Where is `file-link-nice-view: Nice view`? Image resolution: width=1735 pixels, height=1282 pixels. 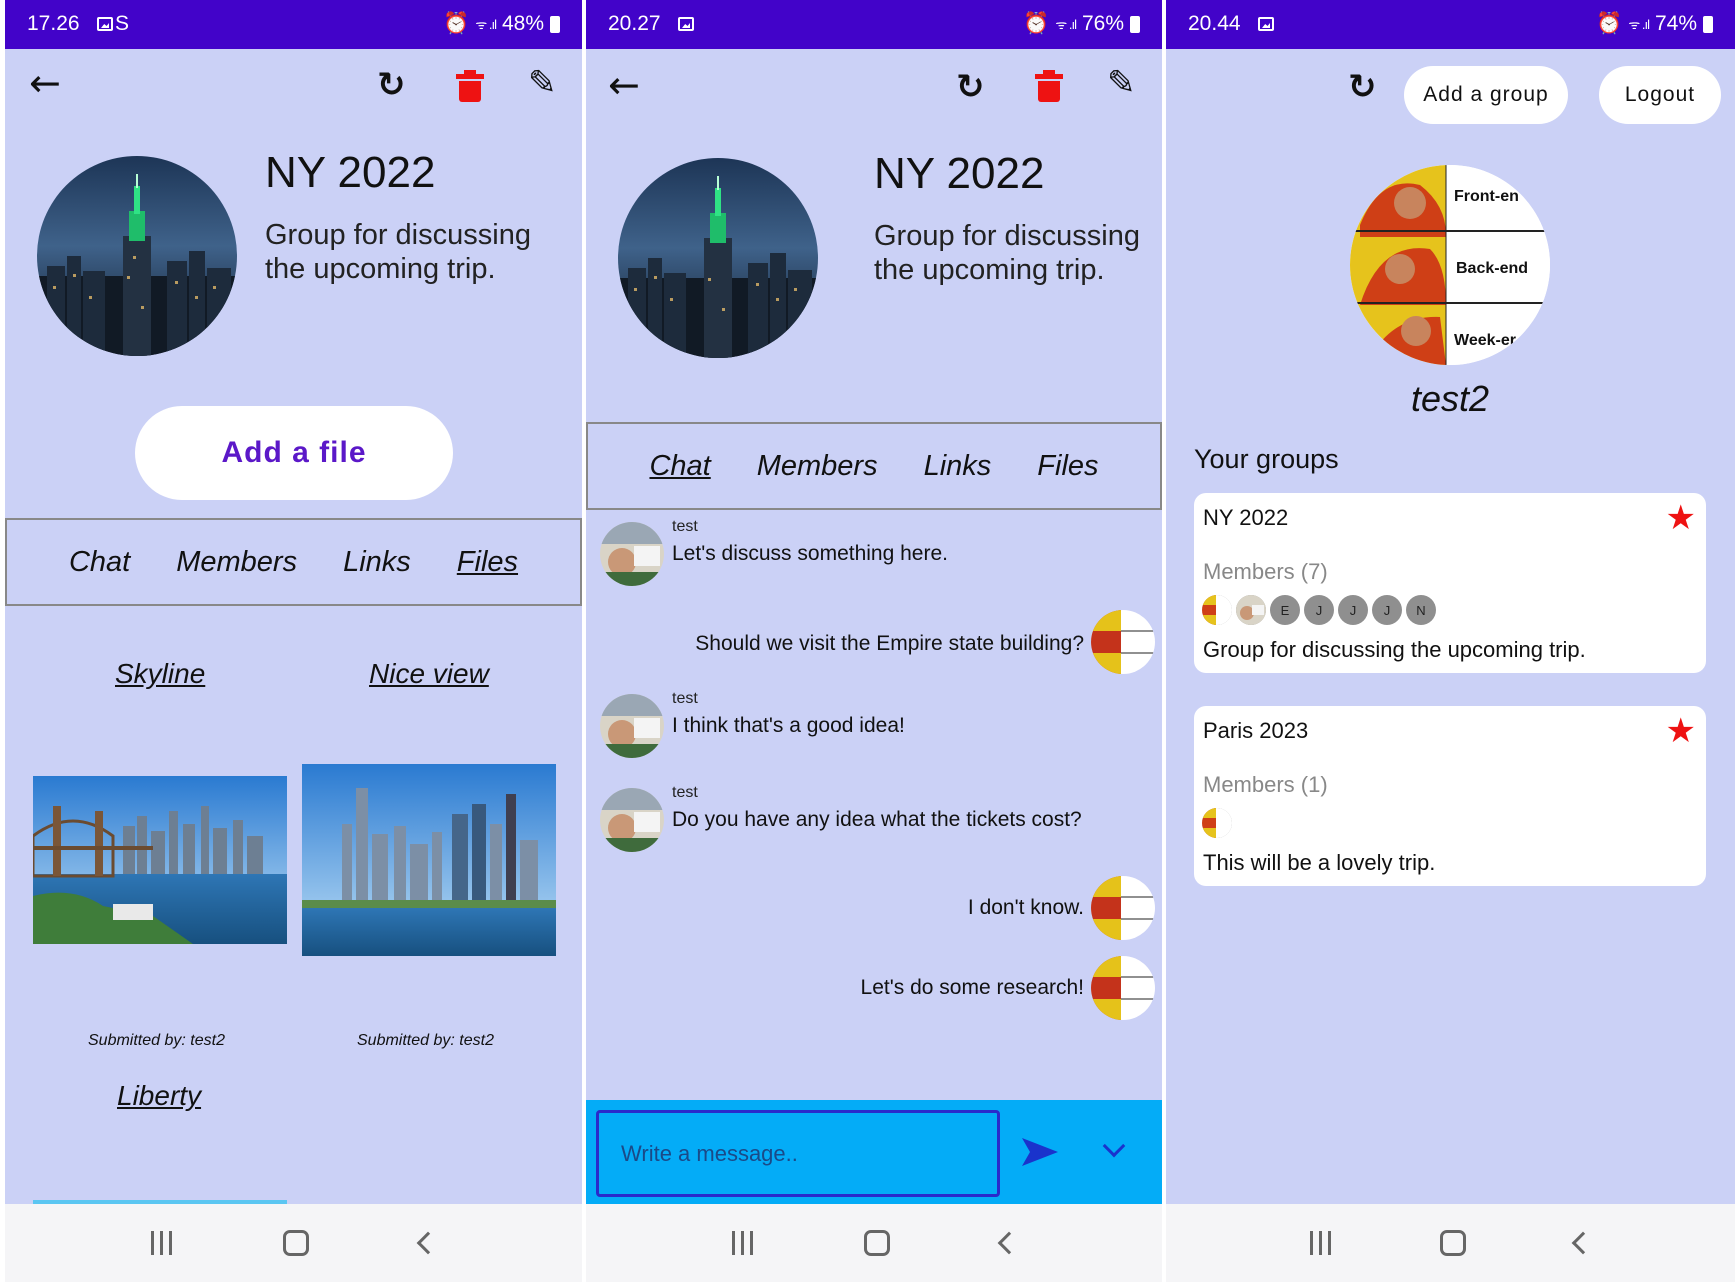 file-link-nice-view: Nice view is located at coordinates (429, 674).